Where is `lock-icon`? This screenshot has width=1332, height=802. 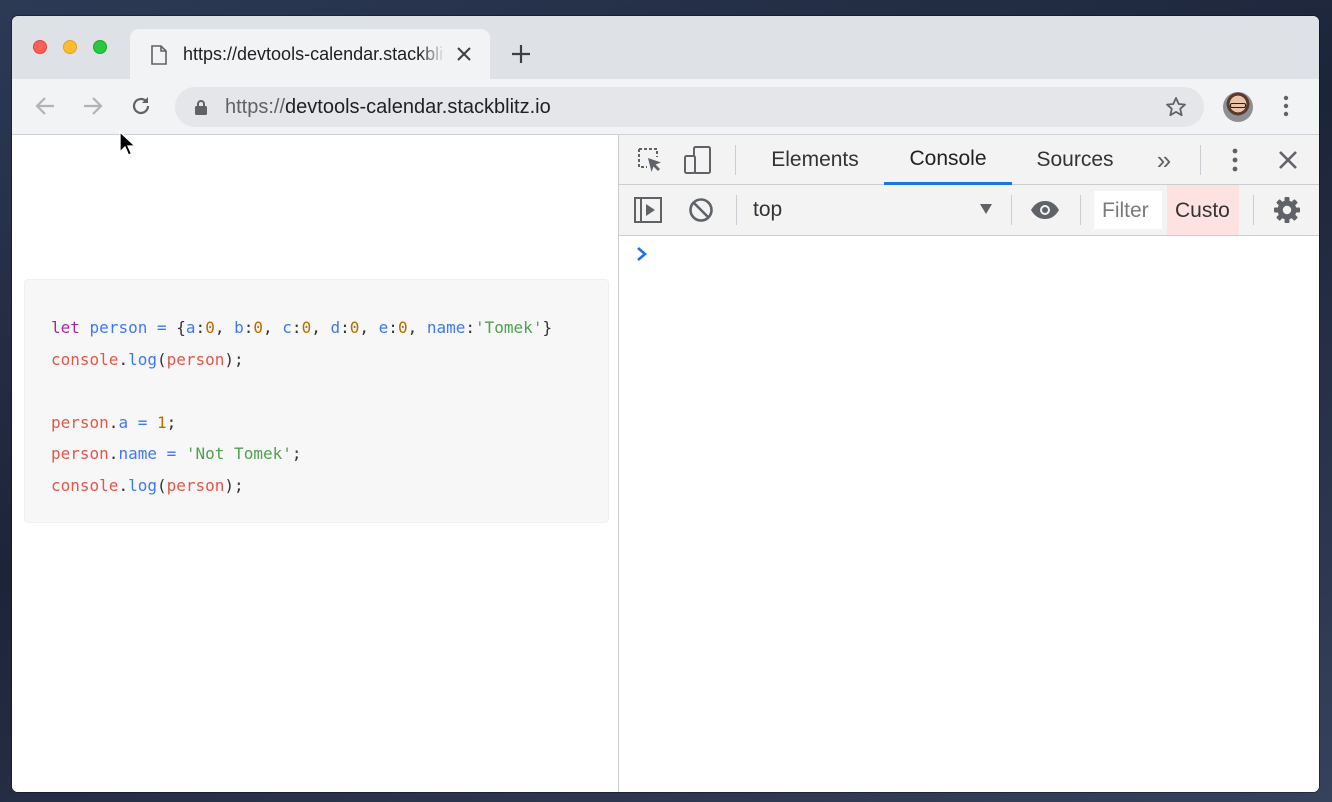 lock-icon is located at coordinates (201, 107).